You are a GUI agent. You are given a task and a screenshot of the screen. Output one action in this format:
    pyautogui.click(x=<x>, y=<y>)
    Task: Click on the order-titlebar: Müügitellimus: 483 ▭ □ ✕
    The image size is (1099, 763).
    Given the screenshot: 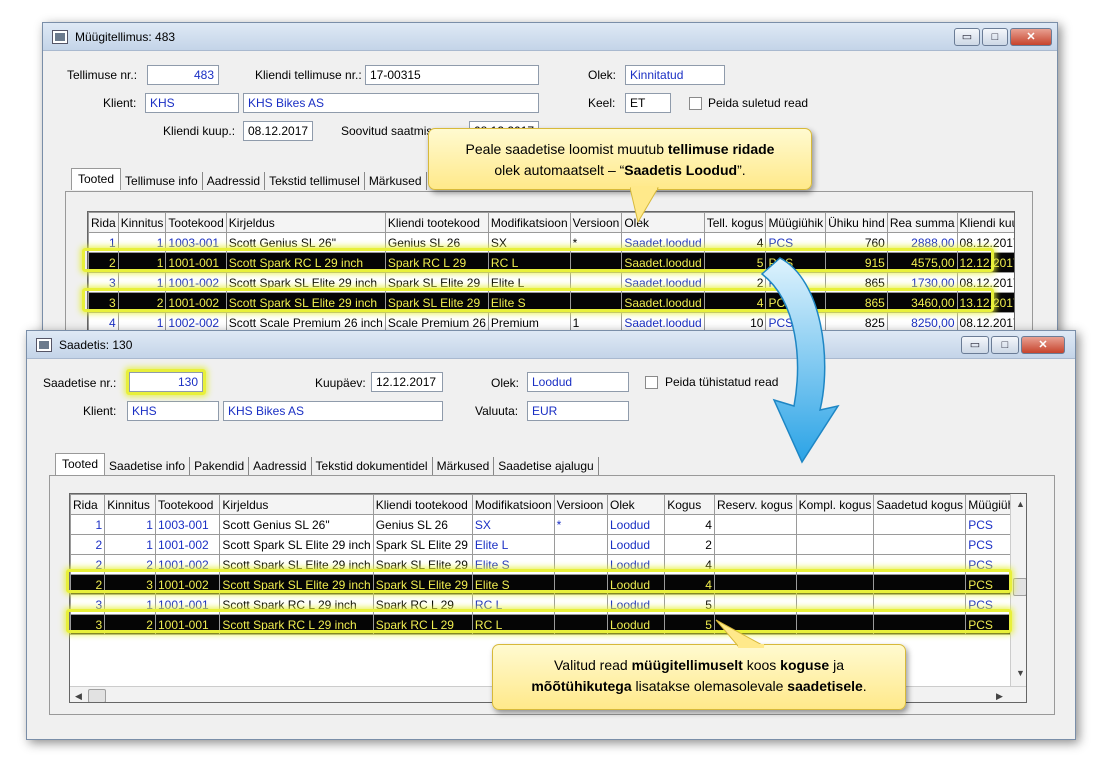 What is the action you would take?
    pyautogui.click(x=550, y=37)
    